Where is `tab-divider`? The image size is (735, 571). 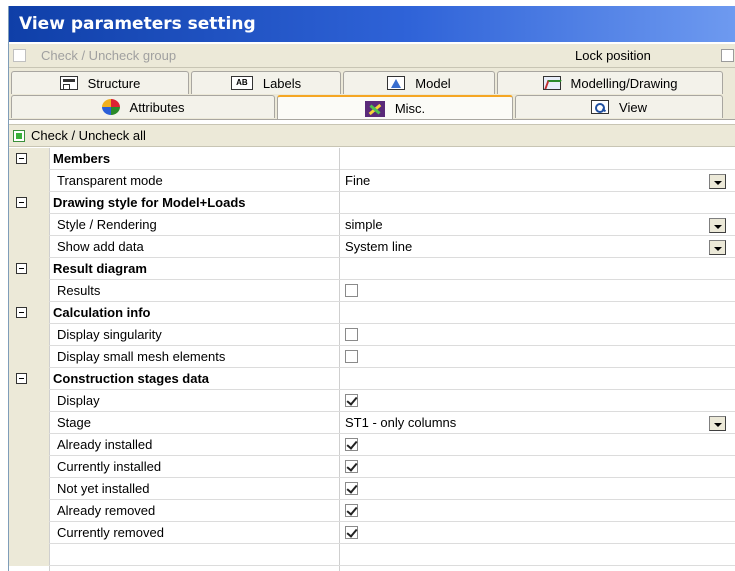
tab-divider is located at coordinates (372, 119).